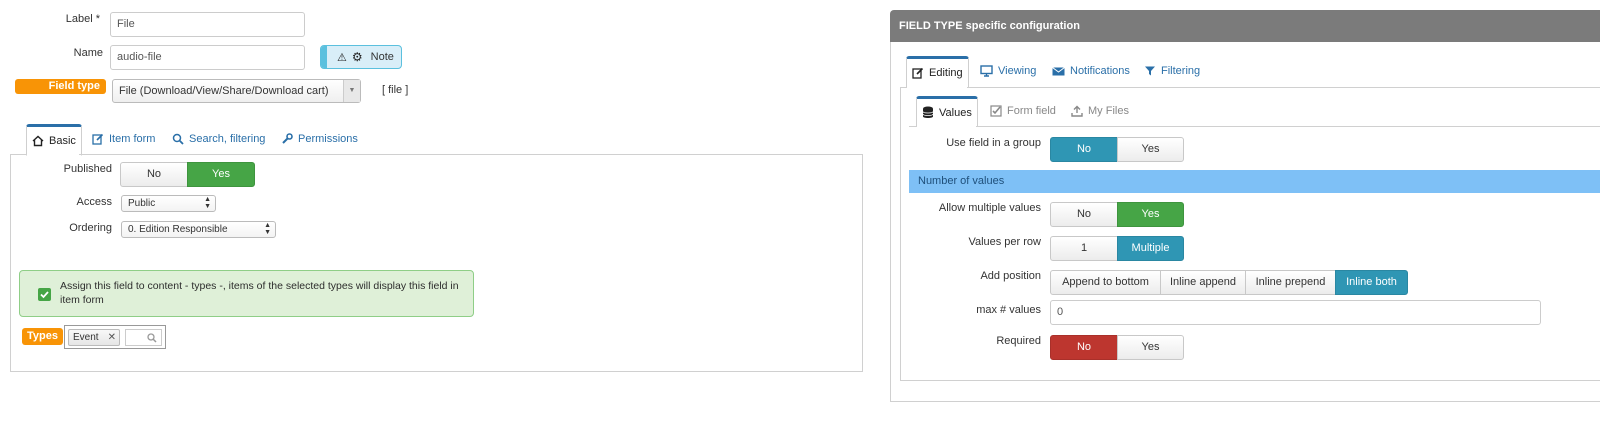 The height and width of the screenshot is (426, 1600). I want to click on access-value: Public, so click(142, 203).